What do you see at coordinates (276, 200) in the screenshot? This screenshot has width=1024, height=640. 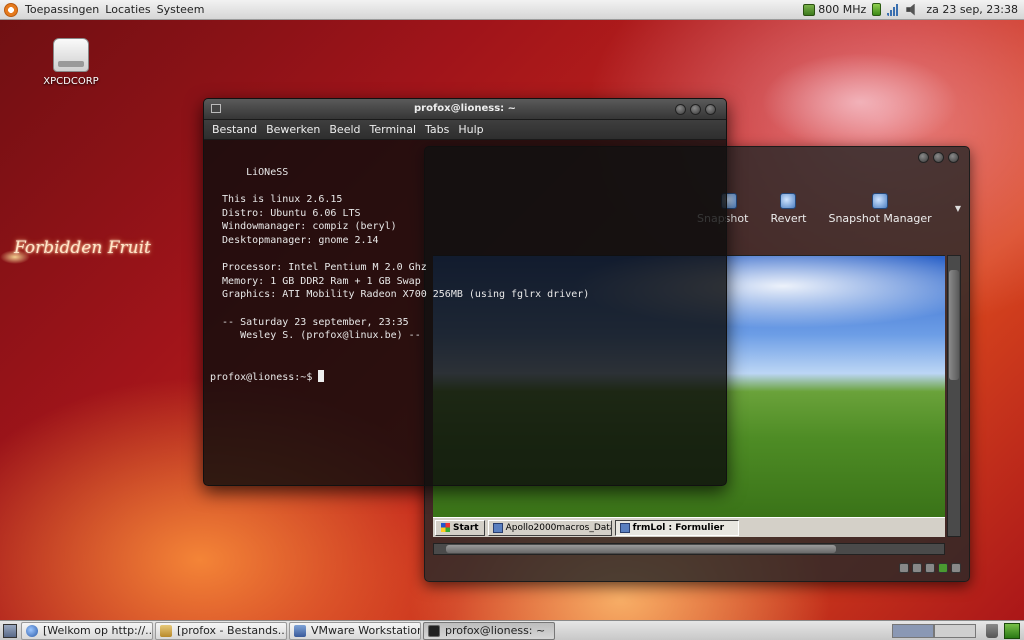 I see `terminal-line: This is linux 2.6.15` at bounding box center [276, 200].